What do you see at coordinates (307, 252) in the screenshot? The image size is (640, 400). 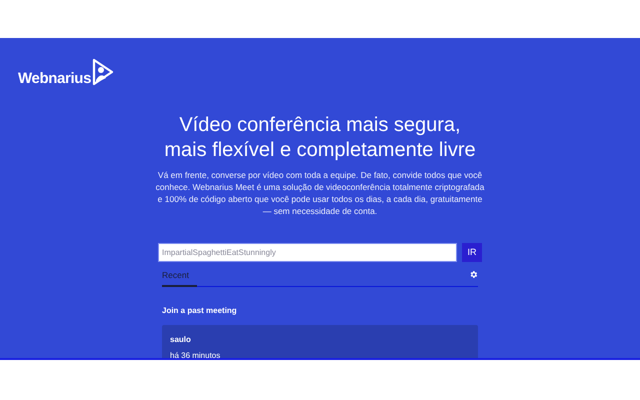 I see `room-name-field: ImpartialSpaghettiEatStunningly` at bounding box center [307, 252].